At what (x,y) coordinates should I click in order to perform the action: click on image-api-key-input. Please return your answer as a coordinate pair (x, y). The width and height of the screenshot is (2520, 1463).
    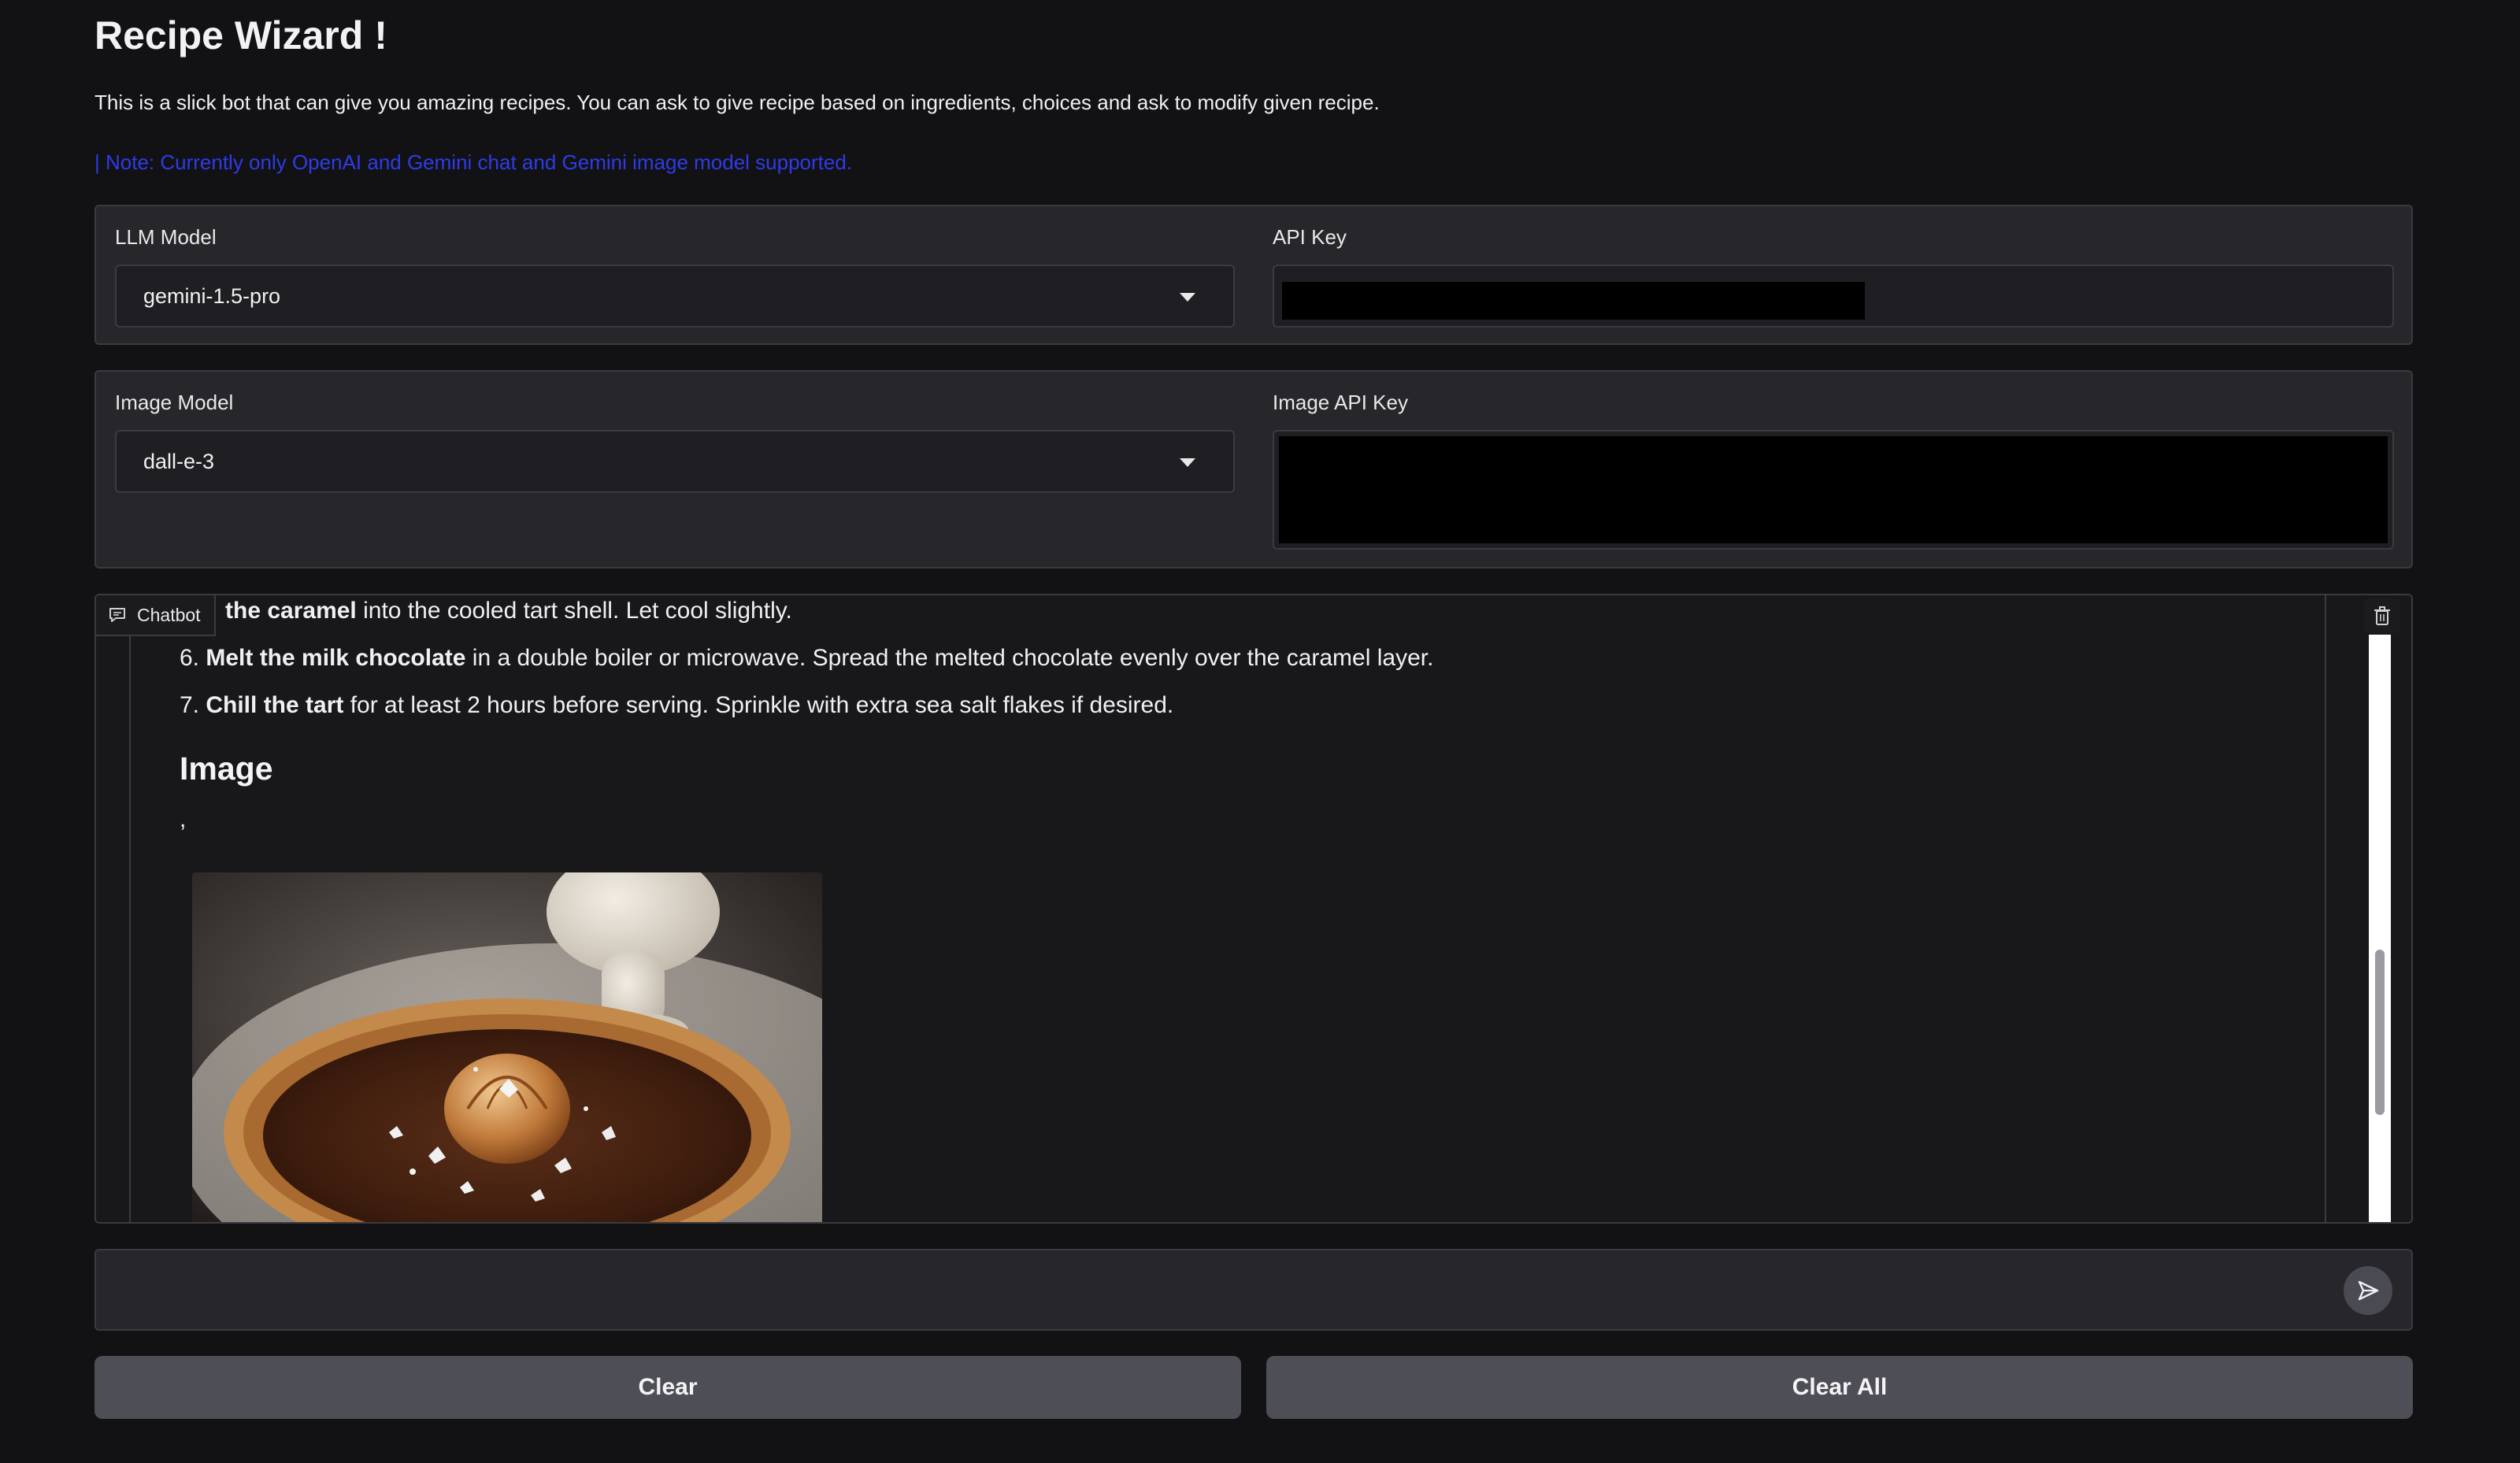
    Looking at the image, I should click on (1833, 490).